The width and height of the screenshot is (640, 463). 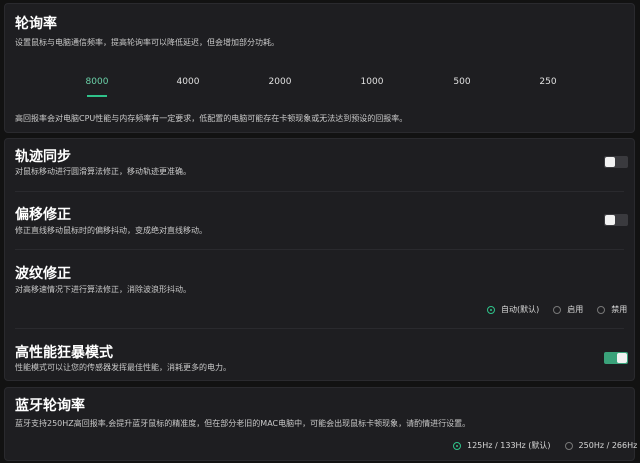 I want to click on ripple-control-options: 自动(默认) 启用 禁用, so click(x=557, y=309).